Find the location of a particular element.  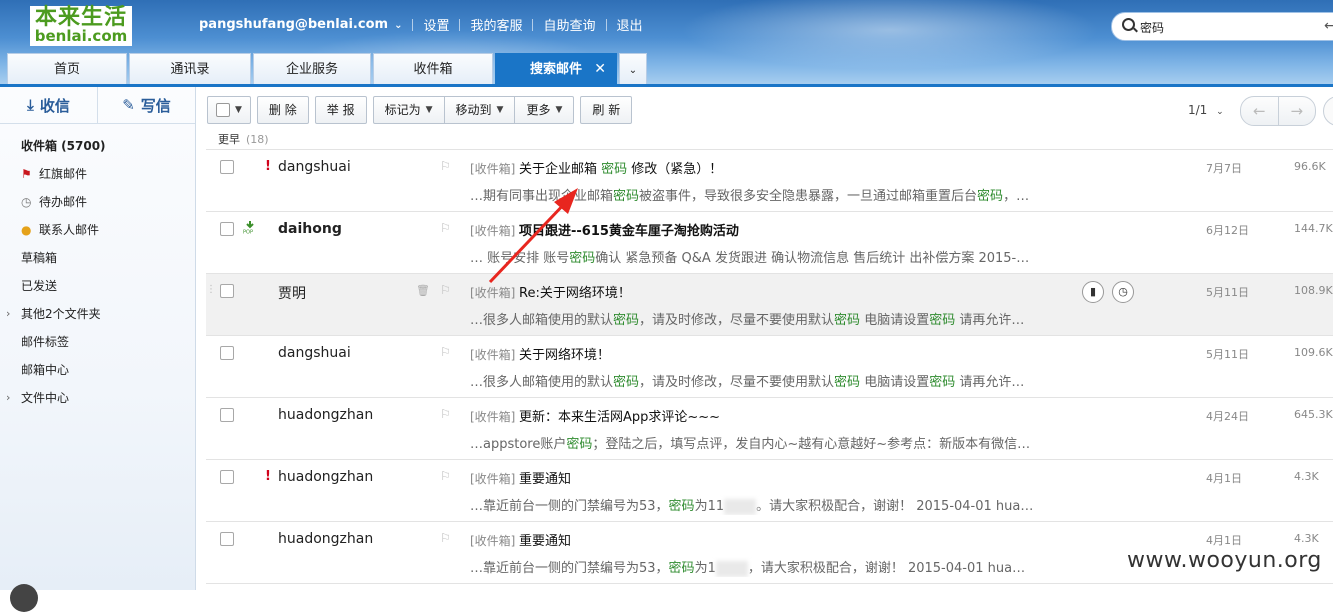

group-header: 更早 (18) is located at coordinates (769, 139).